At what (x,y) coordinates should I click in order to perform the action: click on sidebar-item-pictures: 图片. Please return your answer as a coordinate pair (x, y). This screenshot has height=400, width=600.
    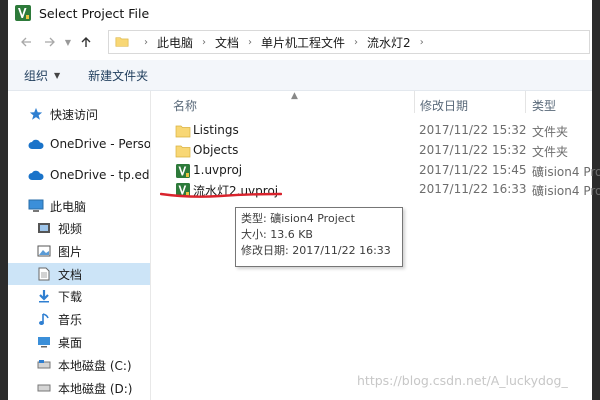
    Looking at the image, I should click on (79, 251).